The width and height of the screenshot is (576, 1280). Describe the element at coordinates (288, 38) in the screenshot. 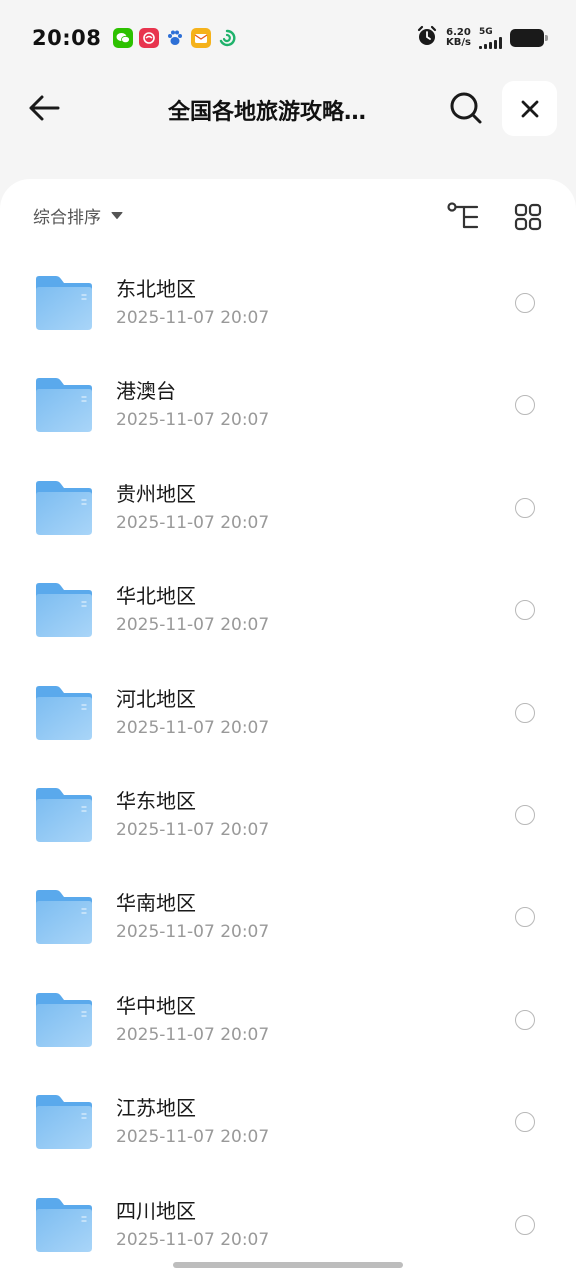

I see `status-bar: 20:08 6.20 KB/s 5G` at that location.